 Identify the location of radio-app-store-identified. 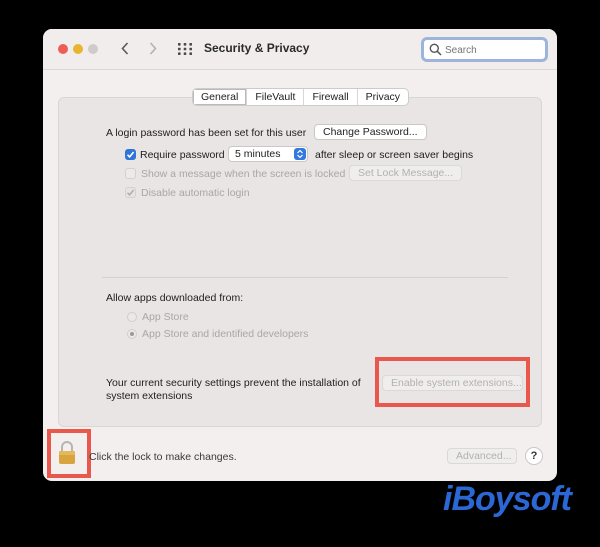
(132, 334).